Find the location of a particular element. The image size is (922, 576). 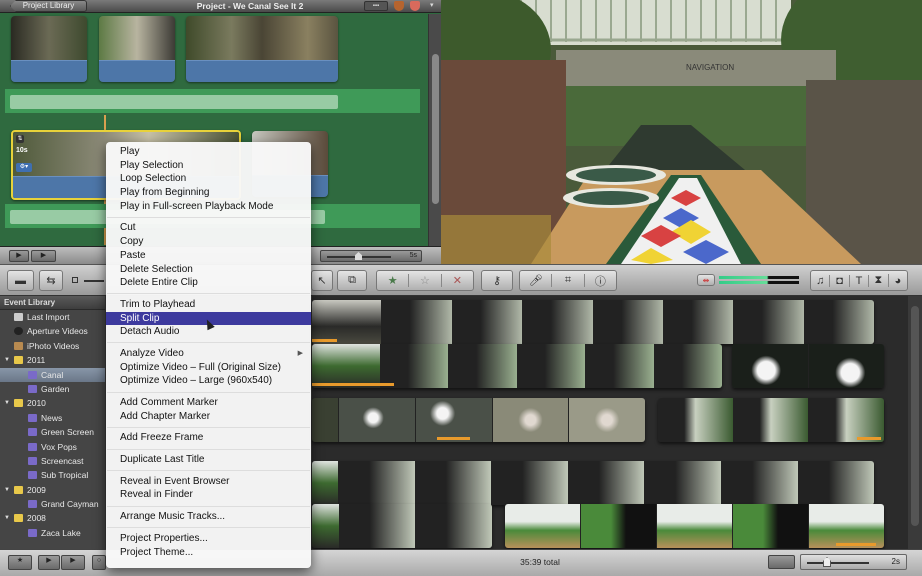

menu-item-loop-selection: Loop Selection is located at coordinates (208, 179).